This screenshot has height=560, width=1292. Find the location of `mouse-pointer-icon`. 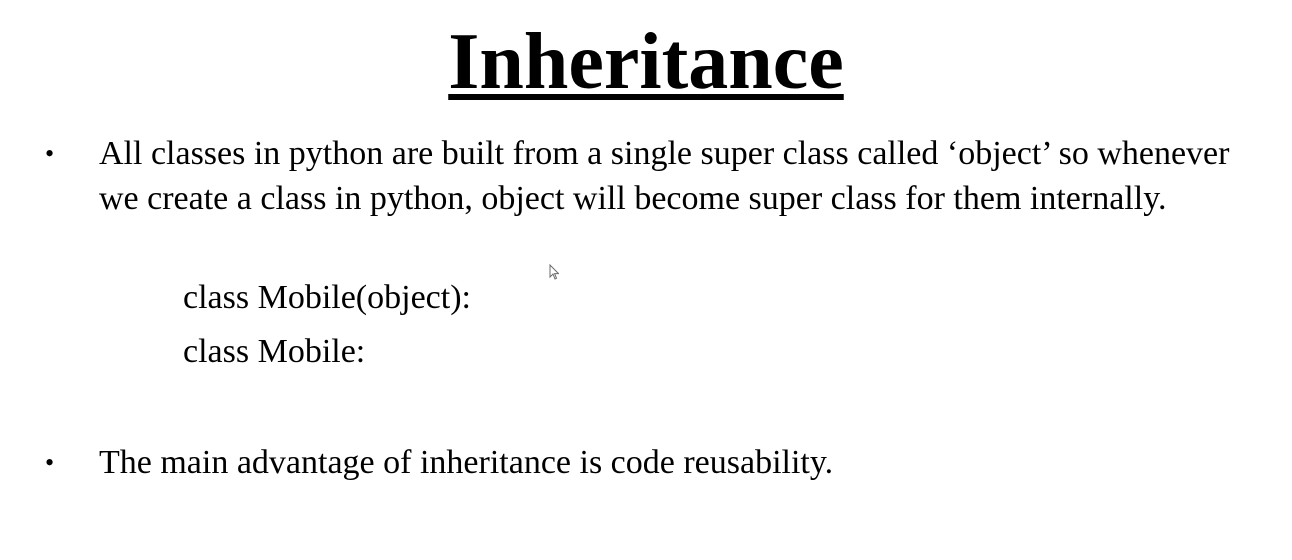

mouse-pointer-icon is located at coordinates (554, 272).